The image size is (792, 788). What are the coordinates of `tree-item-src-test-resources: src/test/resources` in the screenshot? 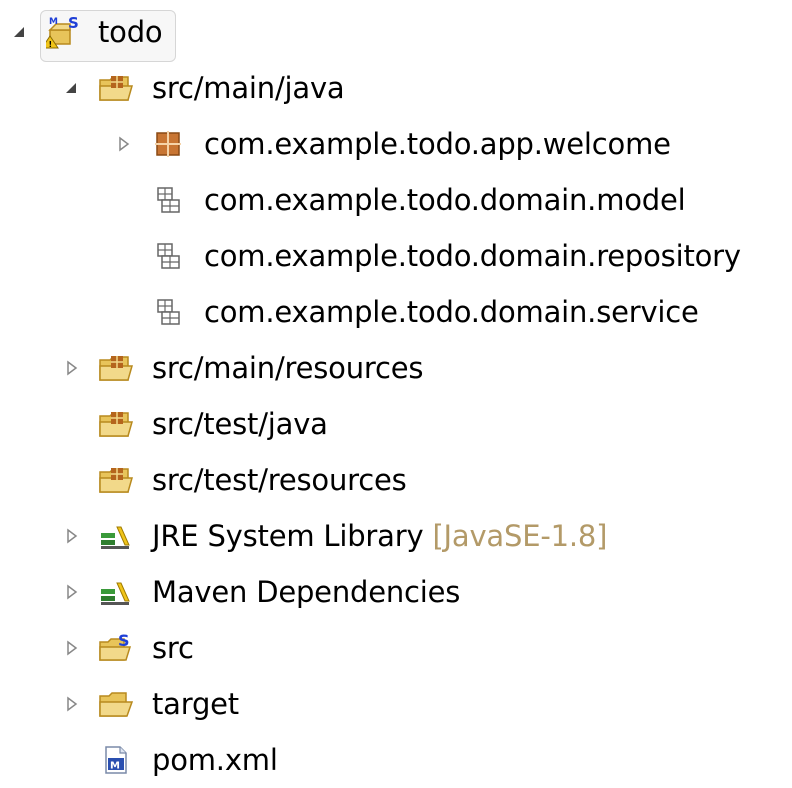 It's located at (396, 480).